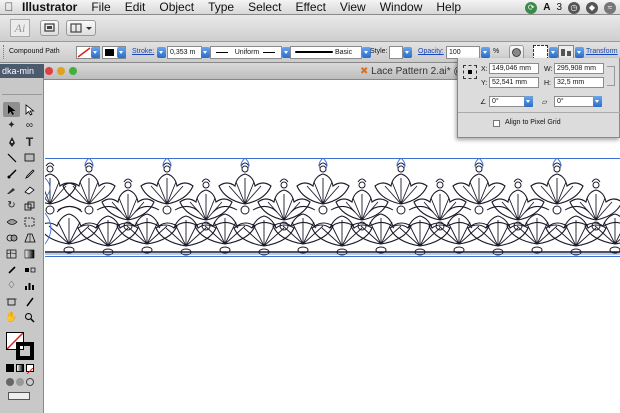 This screenshot has width=620, height=413. Describe the element at coordinates (29, 301) in the screenshot. I see `slice-icon` at that location.